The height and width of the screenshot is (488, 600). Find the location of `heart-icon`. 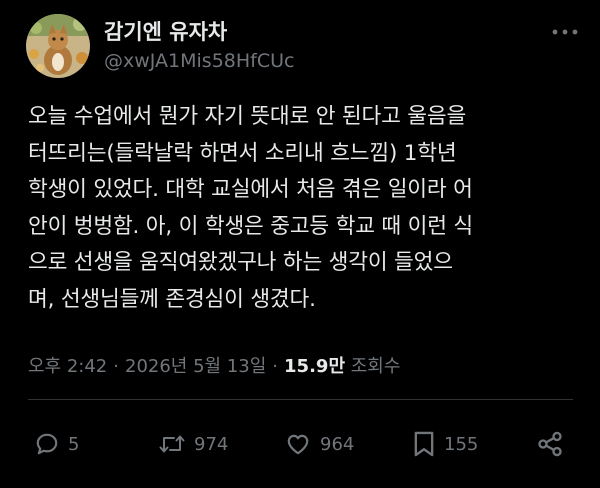

heart-icon is located at coordinates (298, 444).